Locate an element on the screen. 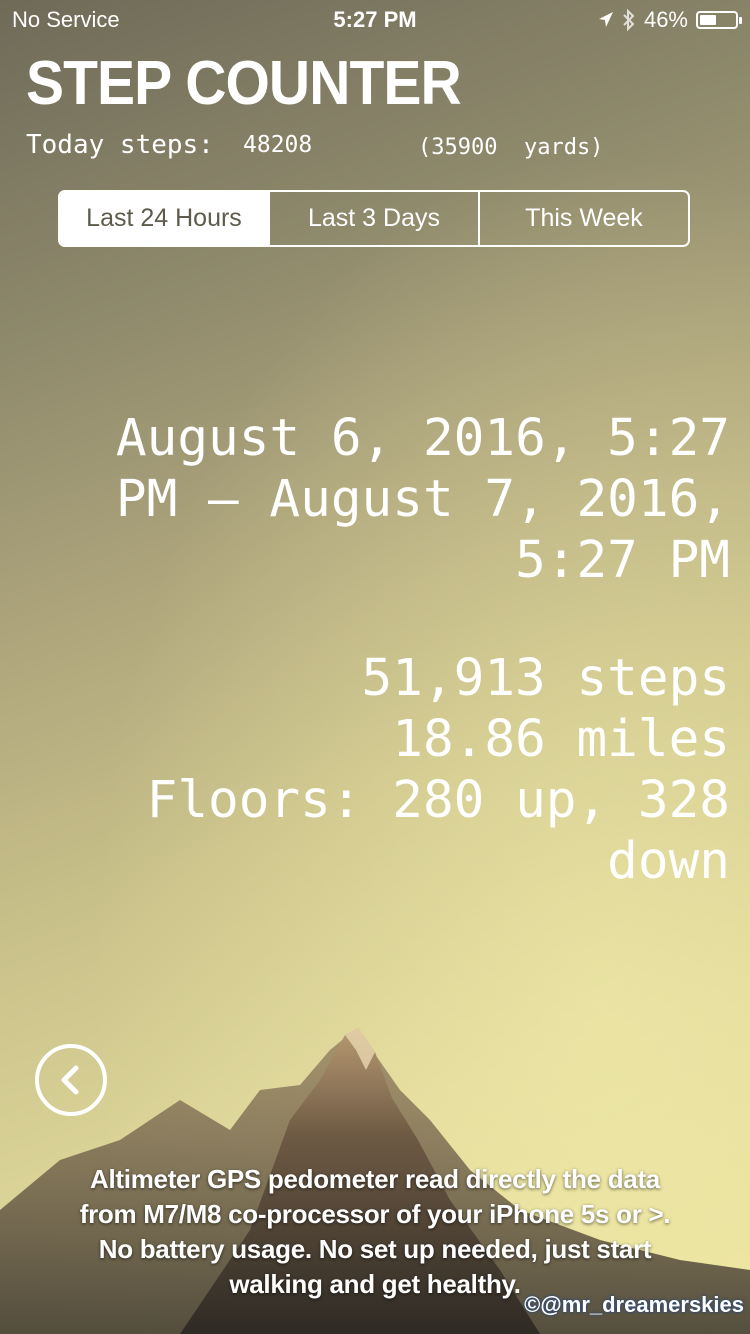 Image resolution: width=750 pixels, height=1334 pixels. status-right-group: 46% is located at coordinates (670, 20).